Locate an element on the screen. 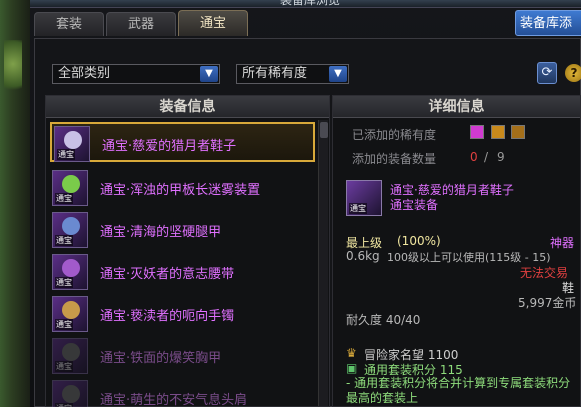 This screenshot has width=581, height=407. belt-icon: 通宝 is located at coordinates (70, 272).